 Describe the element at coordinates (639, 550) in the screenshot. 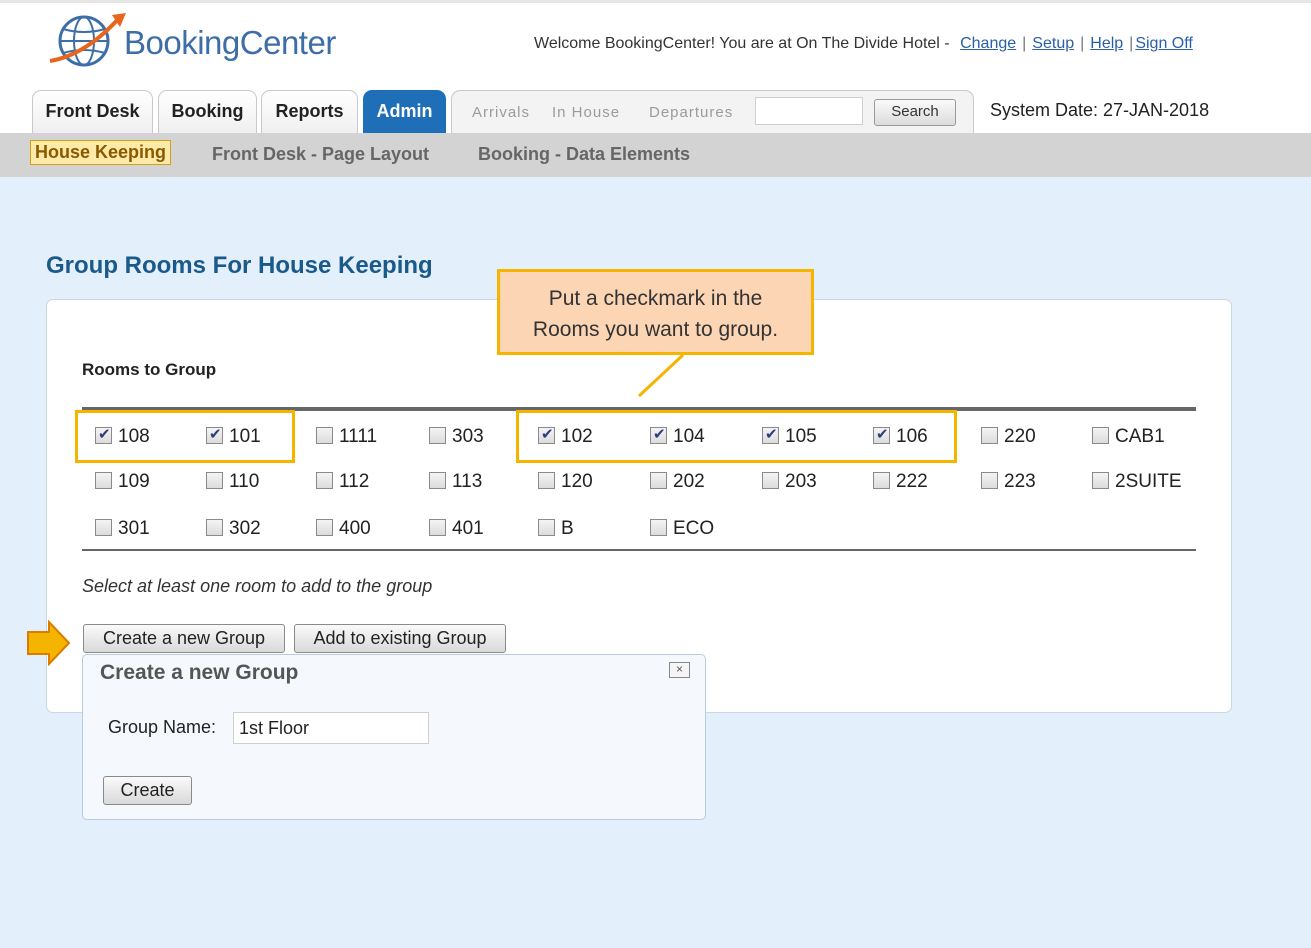

I see `divider` at that location.